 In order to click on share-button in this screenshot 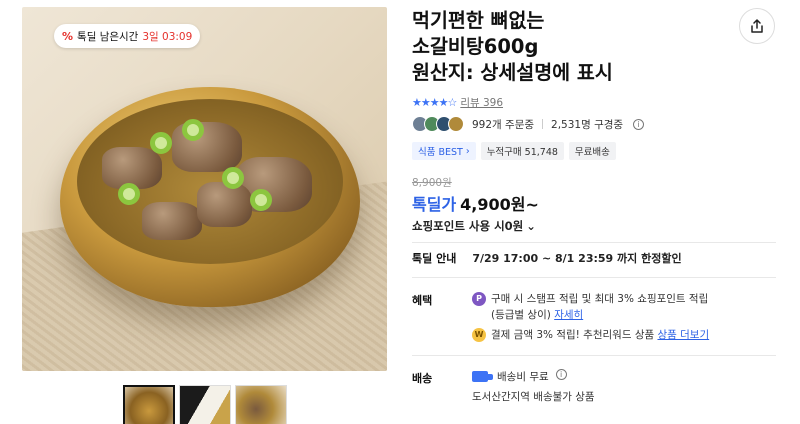, I will do `click(757, 26)`.